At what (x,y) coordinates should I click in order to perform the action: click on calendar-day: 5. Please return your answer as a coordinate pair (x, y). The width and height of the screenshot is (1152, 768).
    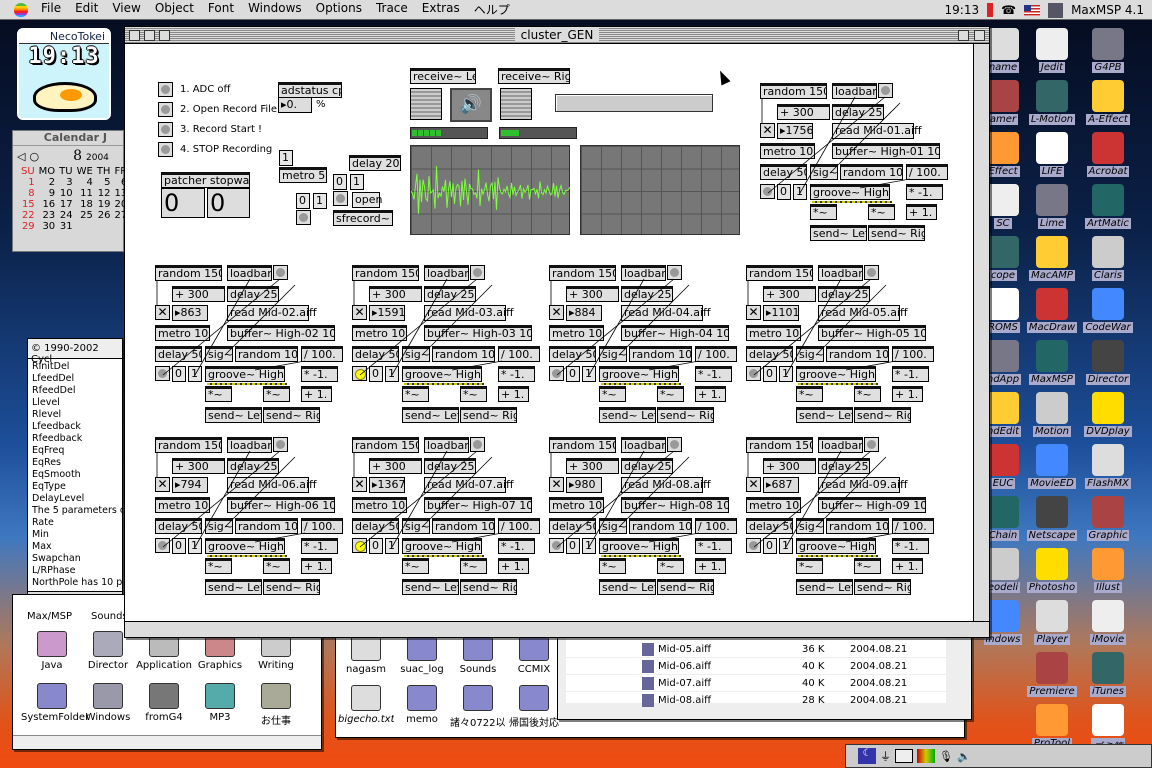
    Looking at the image, I should click on (104, 182).